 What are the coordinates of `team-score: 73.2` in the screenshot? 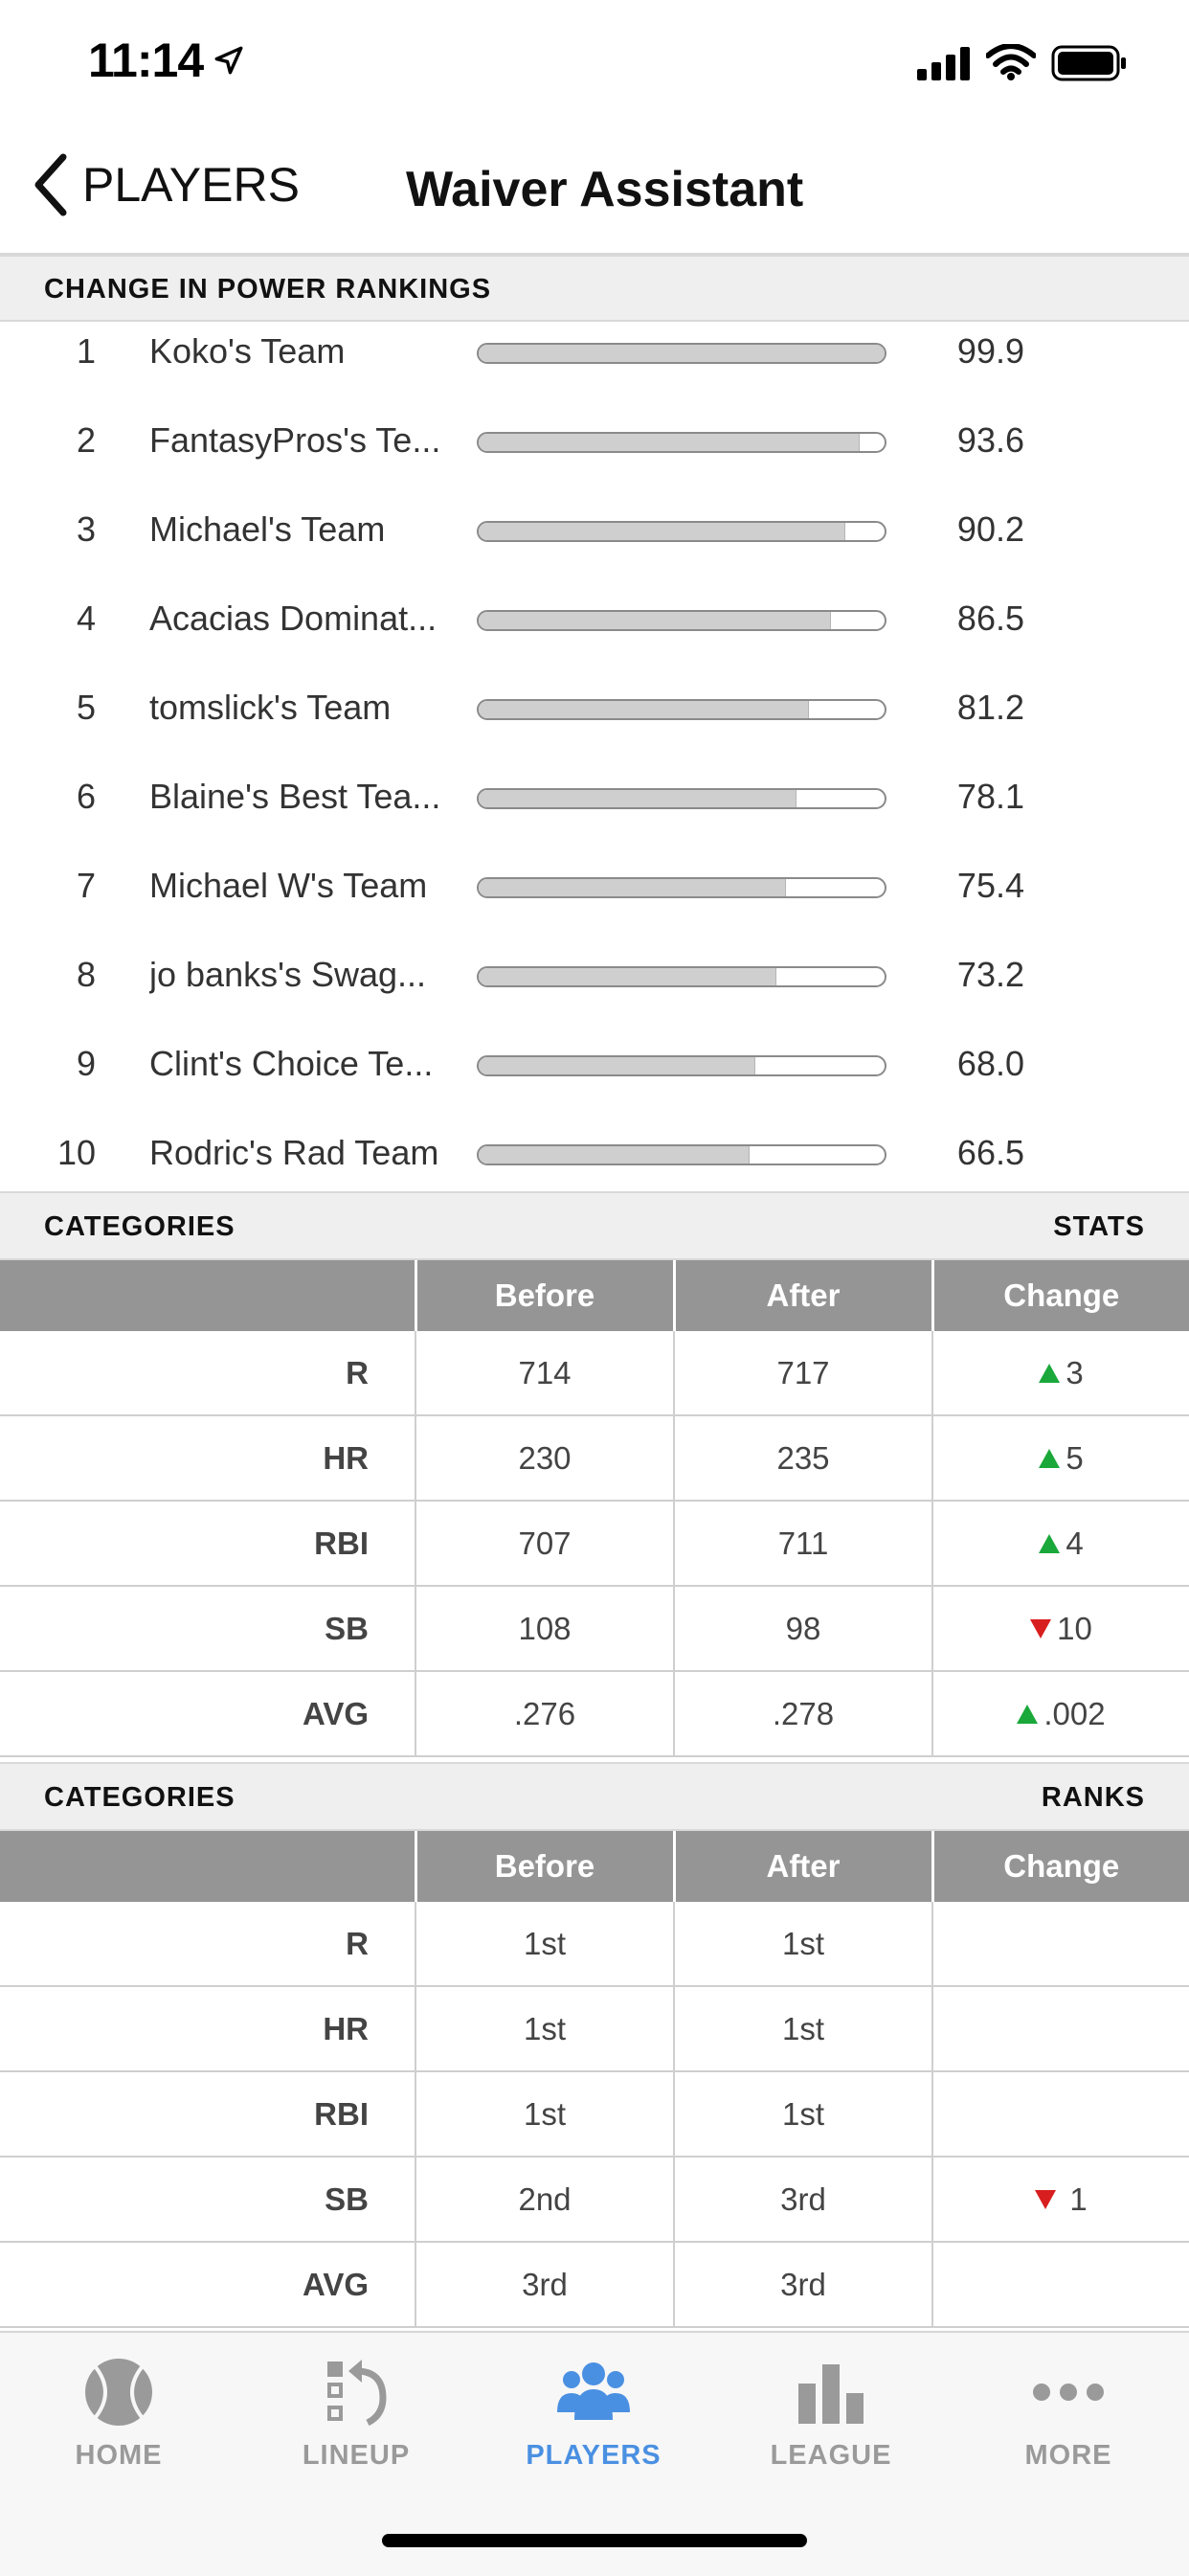 It's located at (990, 974).